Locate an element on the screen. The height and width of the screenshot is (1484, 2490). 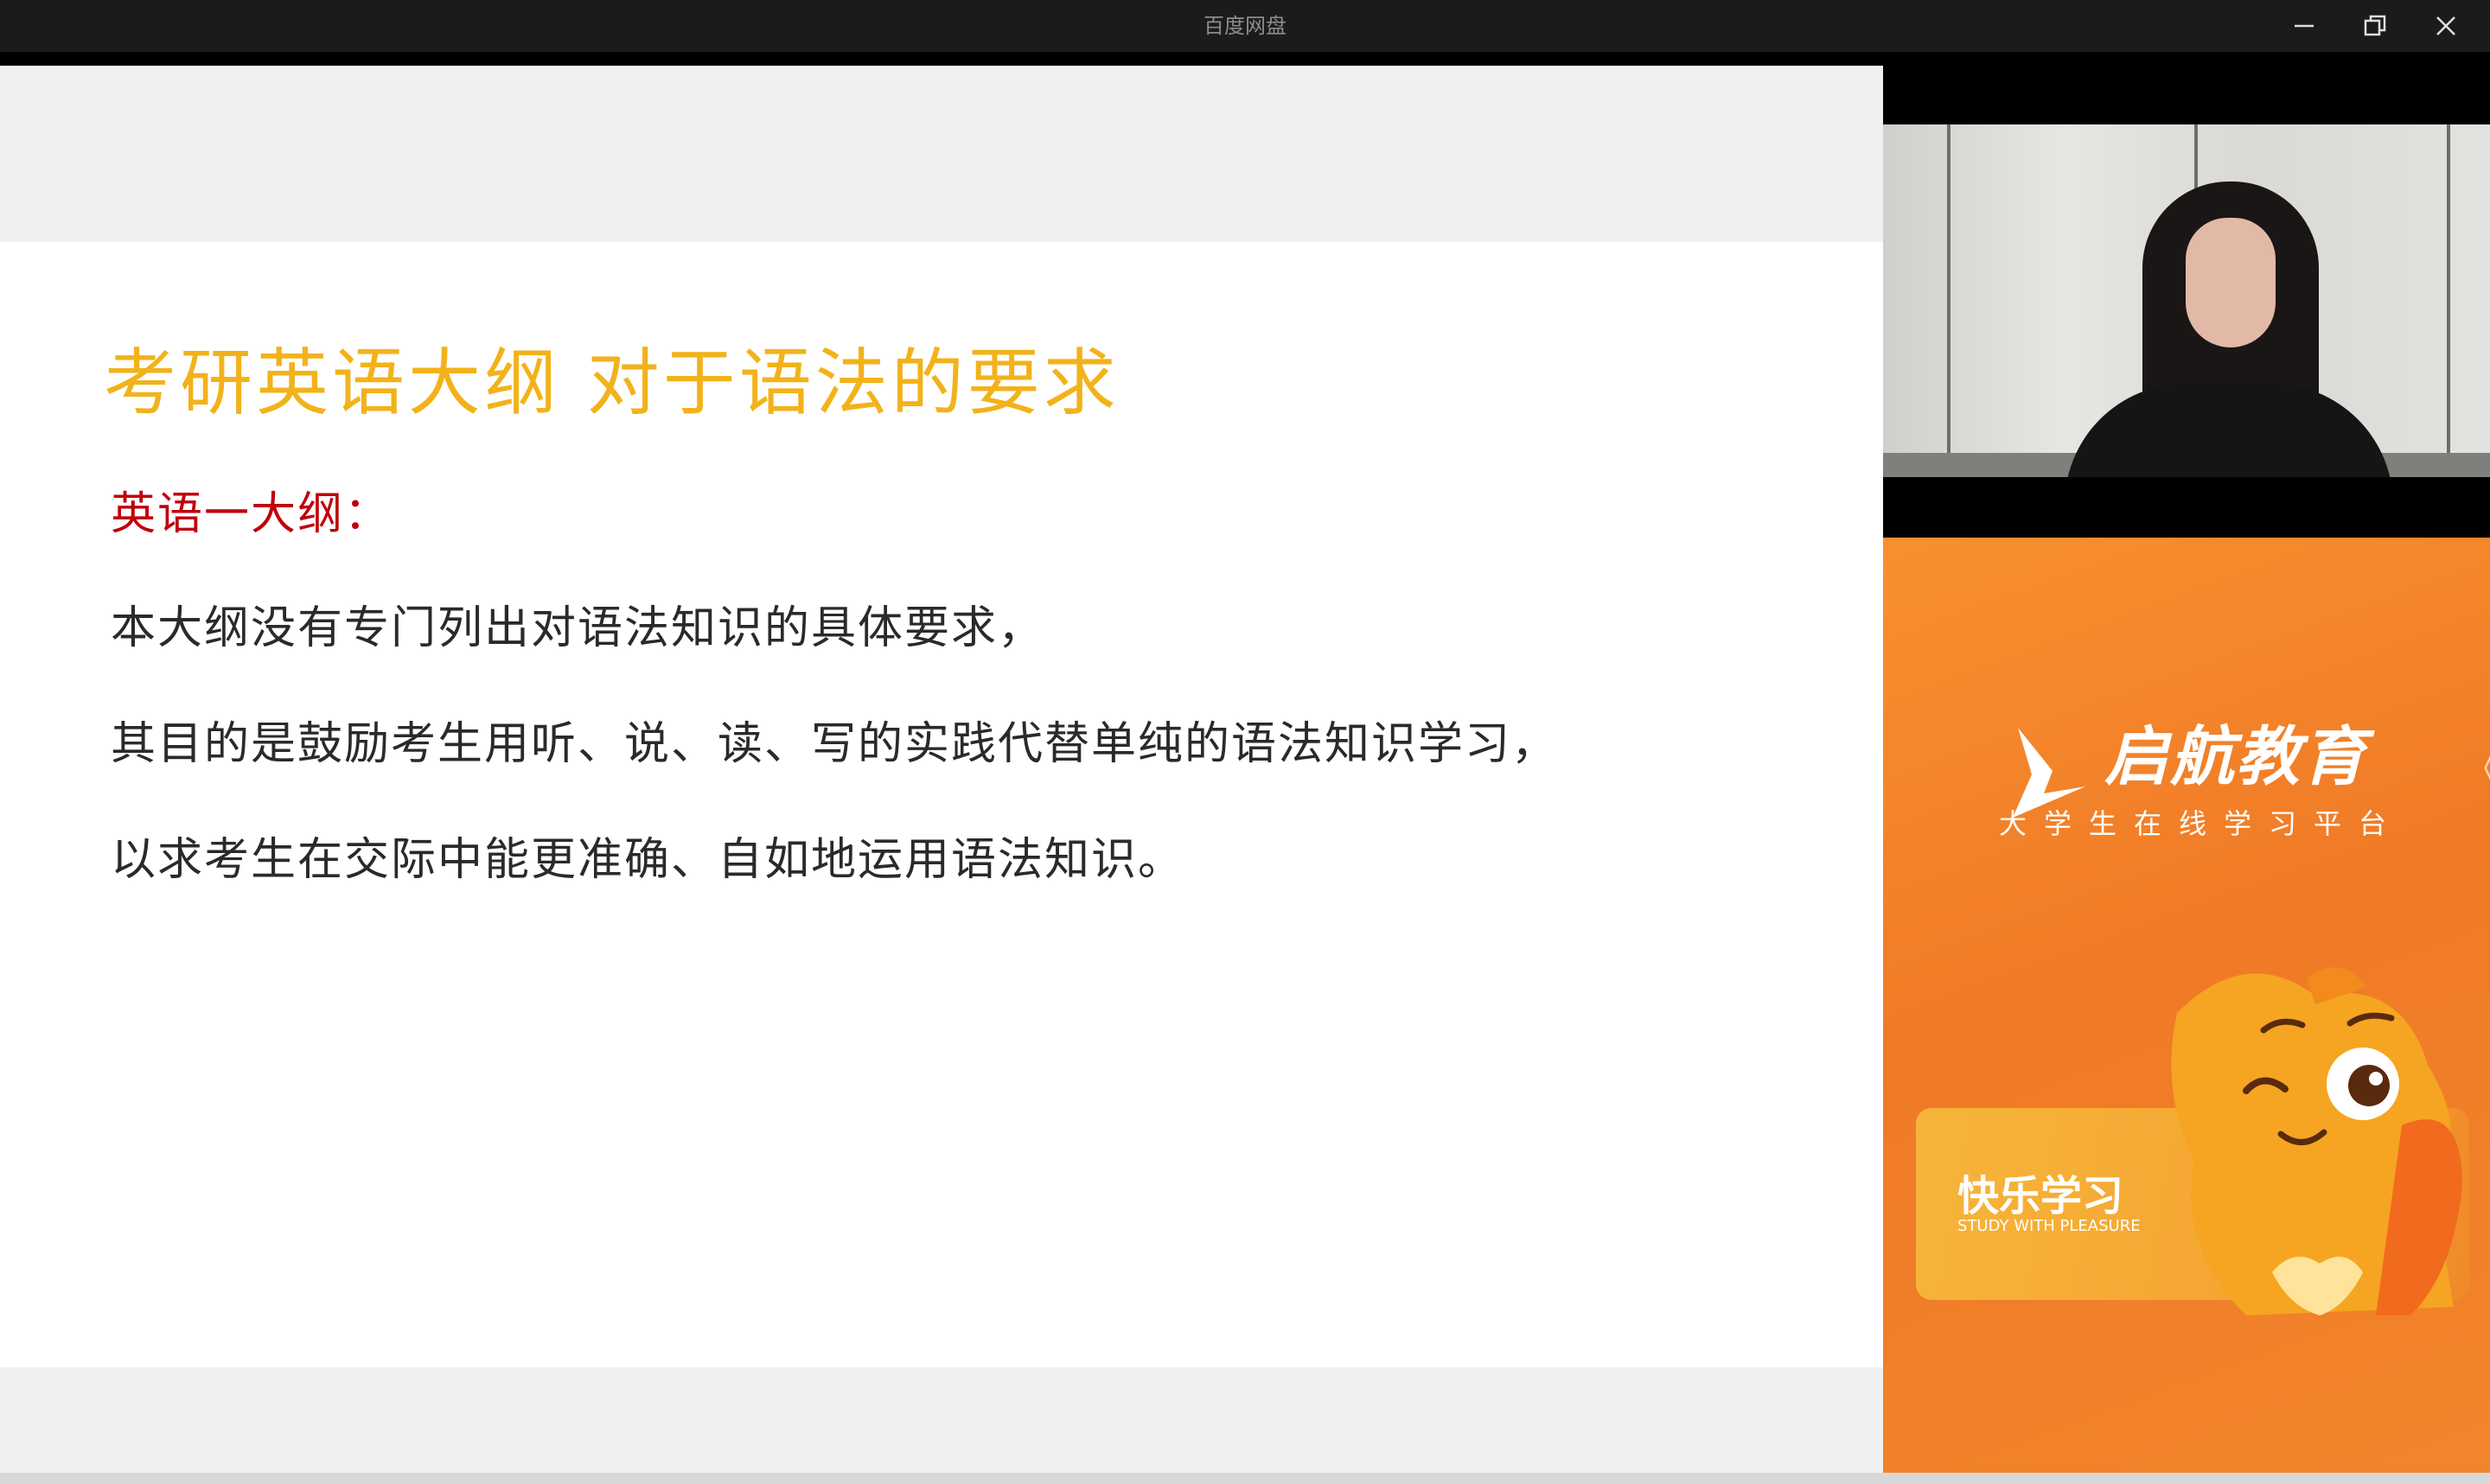
restore-icon is located at coordinates (2375, 25).